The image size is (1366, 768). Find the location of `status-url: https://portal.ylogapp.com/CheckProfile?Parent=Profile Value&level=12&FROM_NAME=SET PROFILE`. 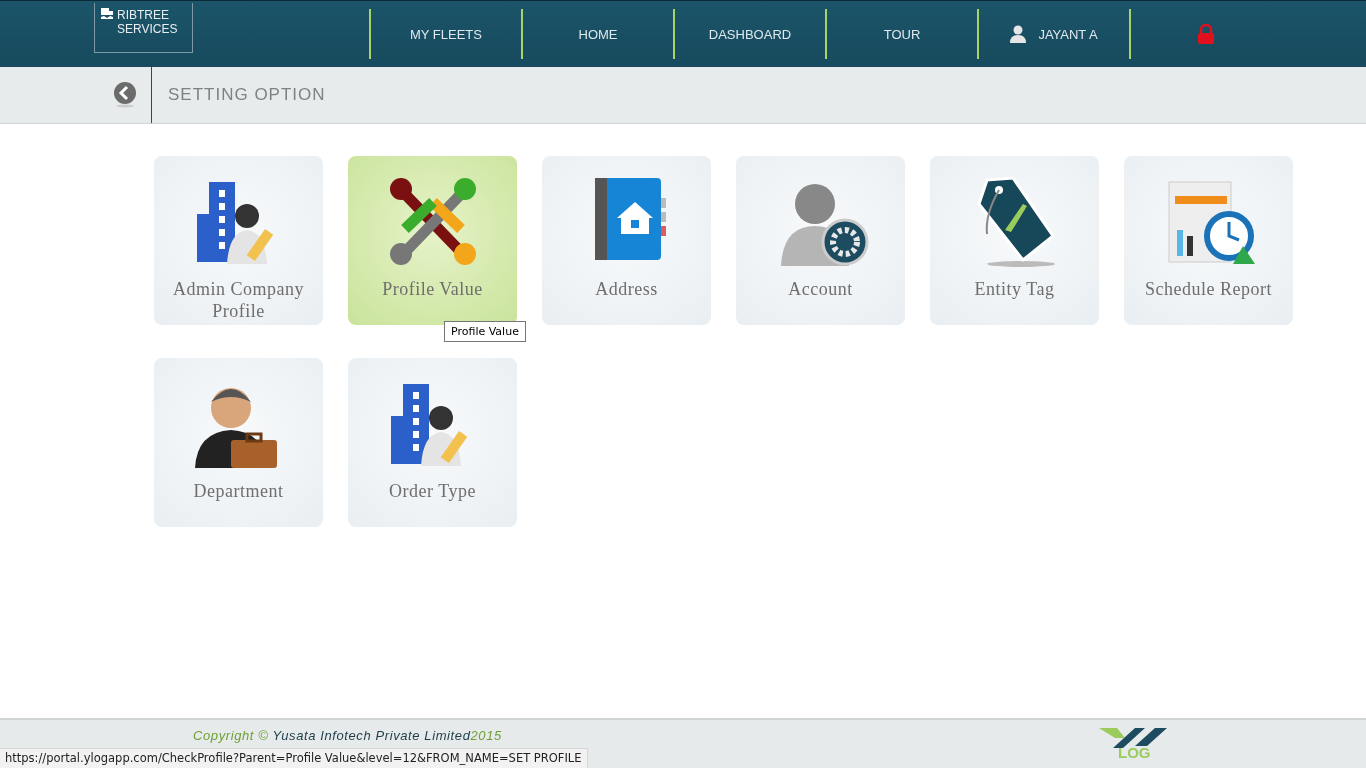

status-url: https://portal.ylogapp.com/CheckProfile?Parent=Profile Value&level=12&FROM_NAME=SET PROFILE is located at coordinates (294, 758).